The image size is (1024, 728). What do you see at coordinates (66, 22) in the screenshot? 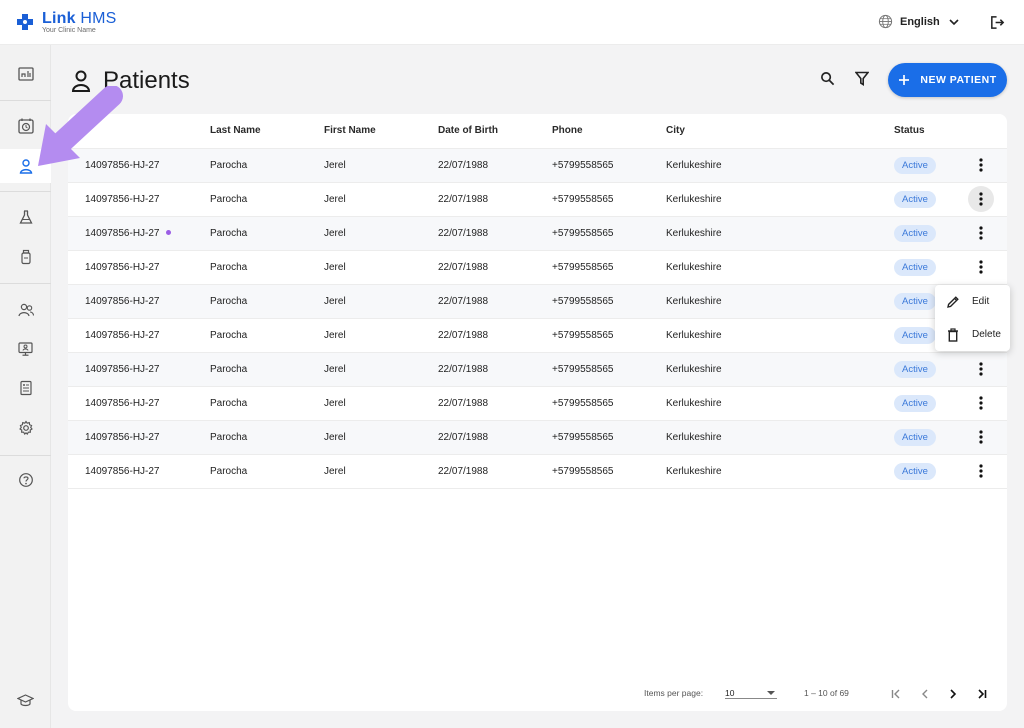
I see `app-logo: Link HMS Your Clinic Name` at bounding box center [66, 22].